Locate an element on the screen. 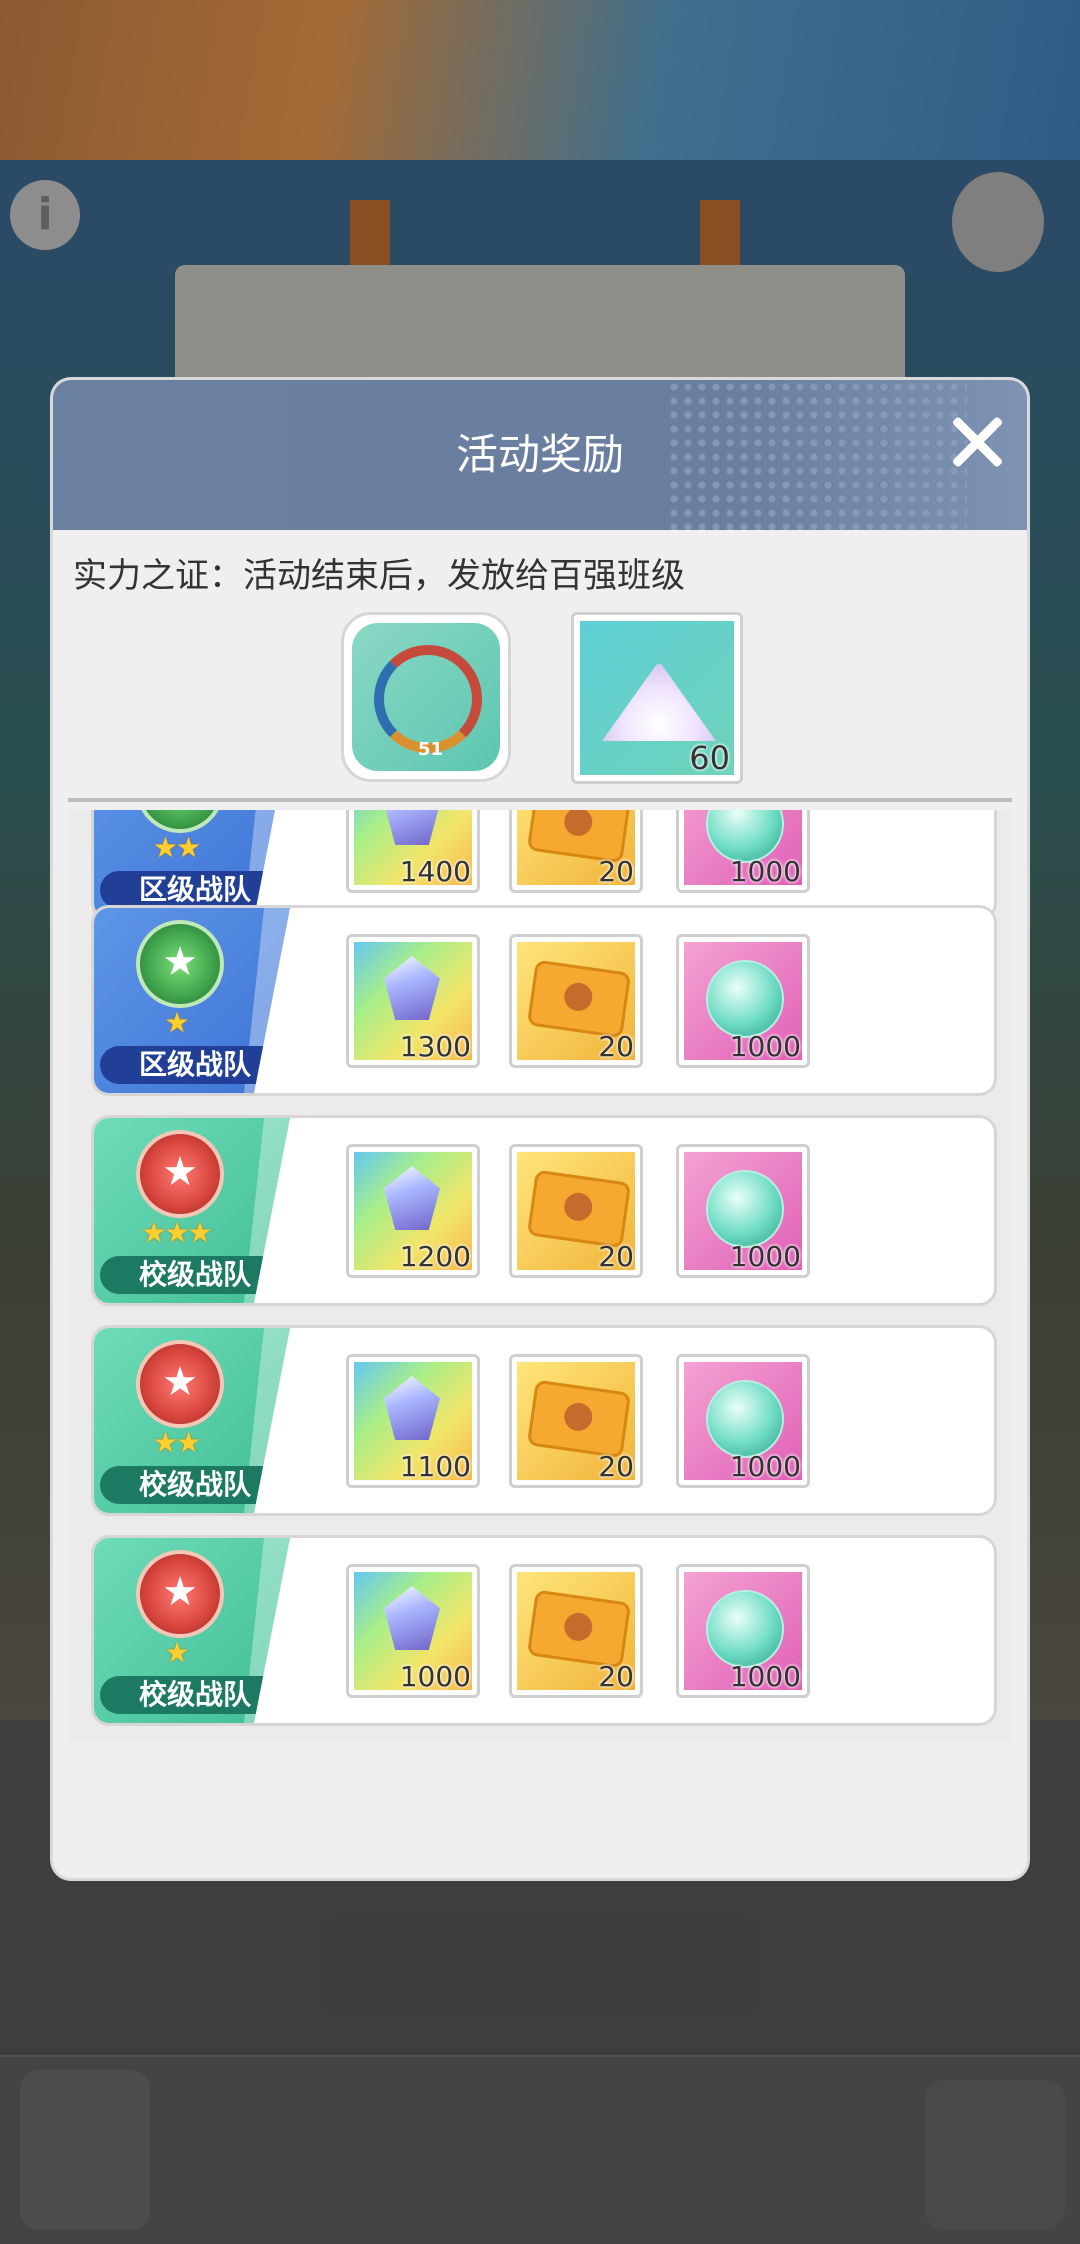 This screenshot has height=2244, width=1080. gem-quantity: 1100 is located at coordinates (435, 1466).